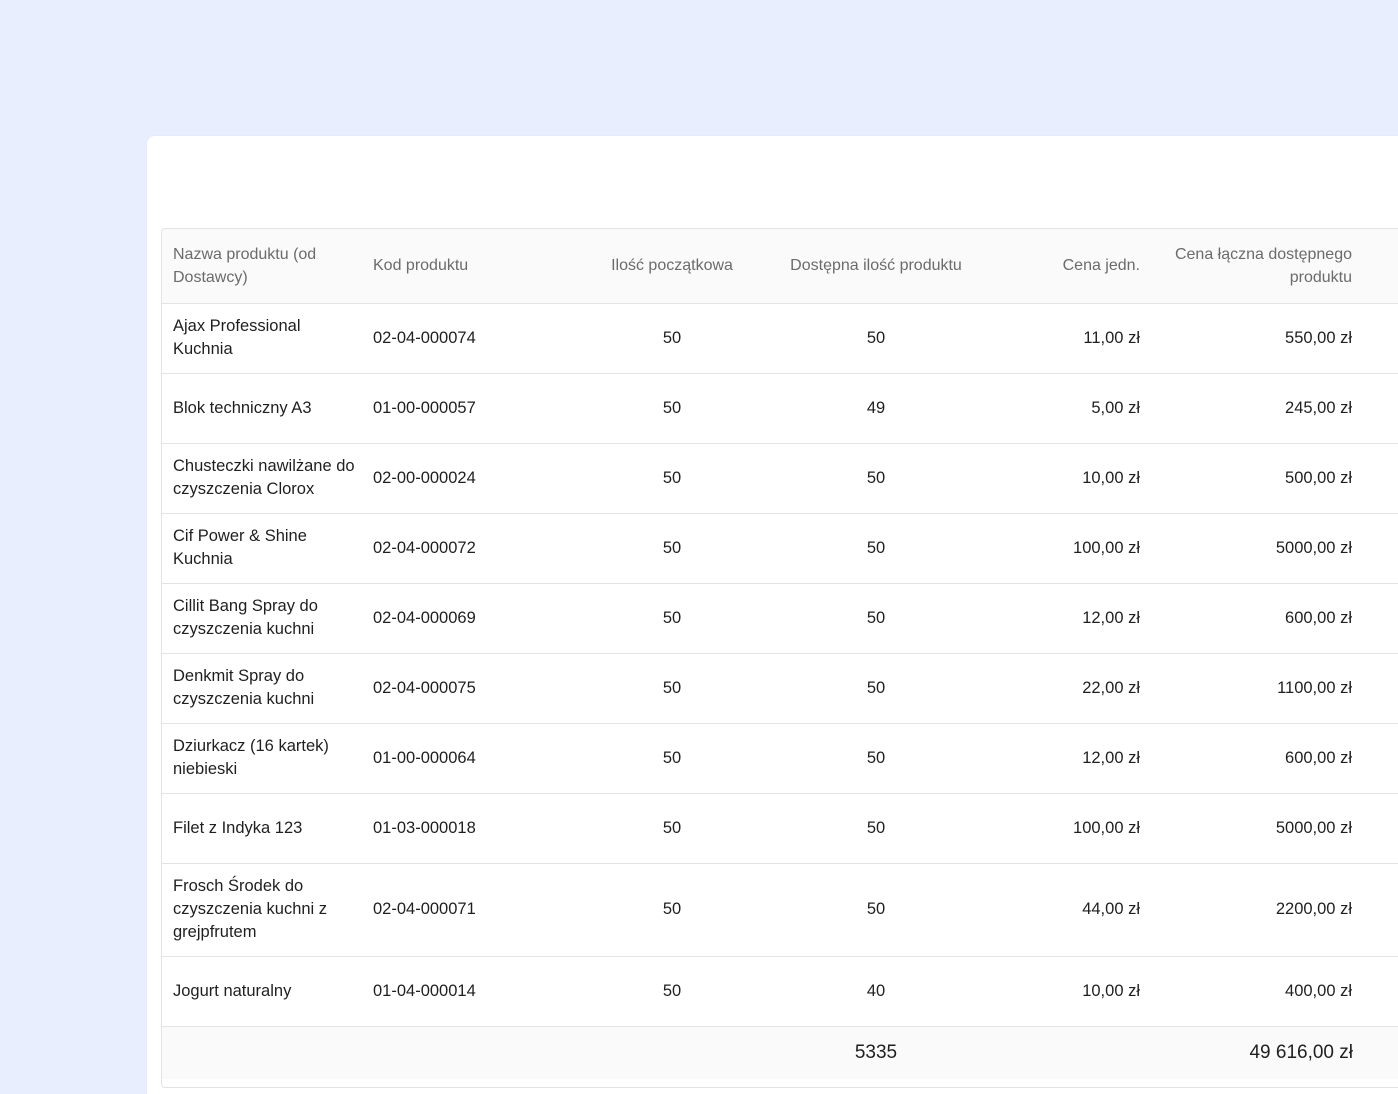 This screenshot has width=1398, height=1094. What do you see at coordinates (469, 266) in the screenshot?
I see `header-product-code: Kod produktu` at bounding box center [469, 266].